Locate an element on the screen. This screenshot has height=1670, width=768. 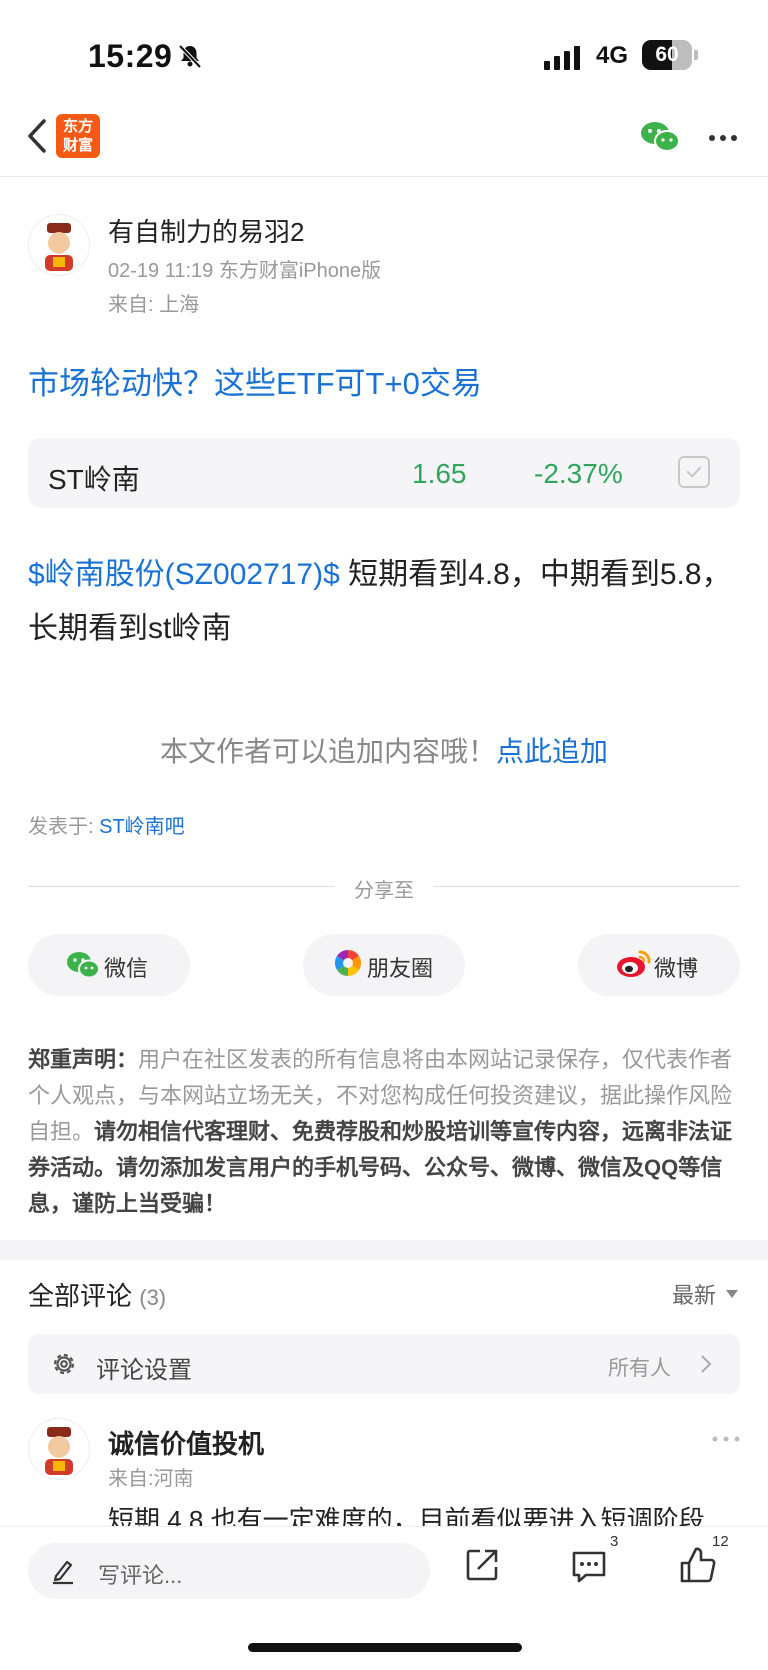
battery-icon: 60 is located at coordinates (667, 55).